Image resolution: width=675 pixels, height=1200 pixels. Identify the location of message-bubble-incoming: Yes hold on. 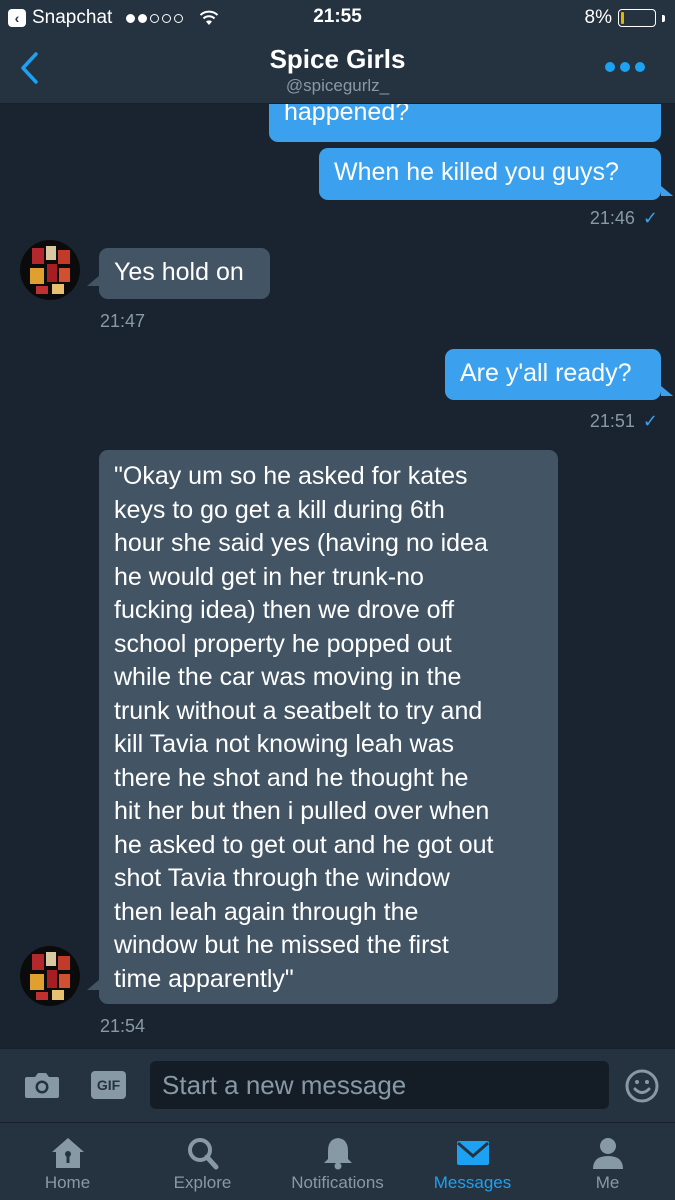
(184, 273).